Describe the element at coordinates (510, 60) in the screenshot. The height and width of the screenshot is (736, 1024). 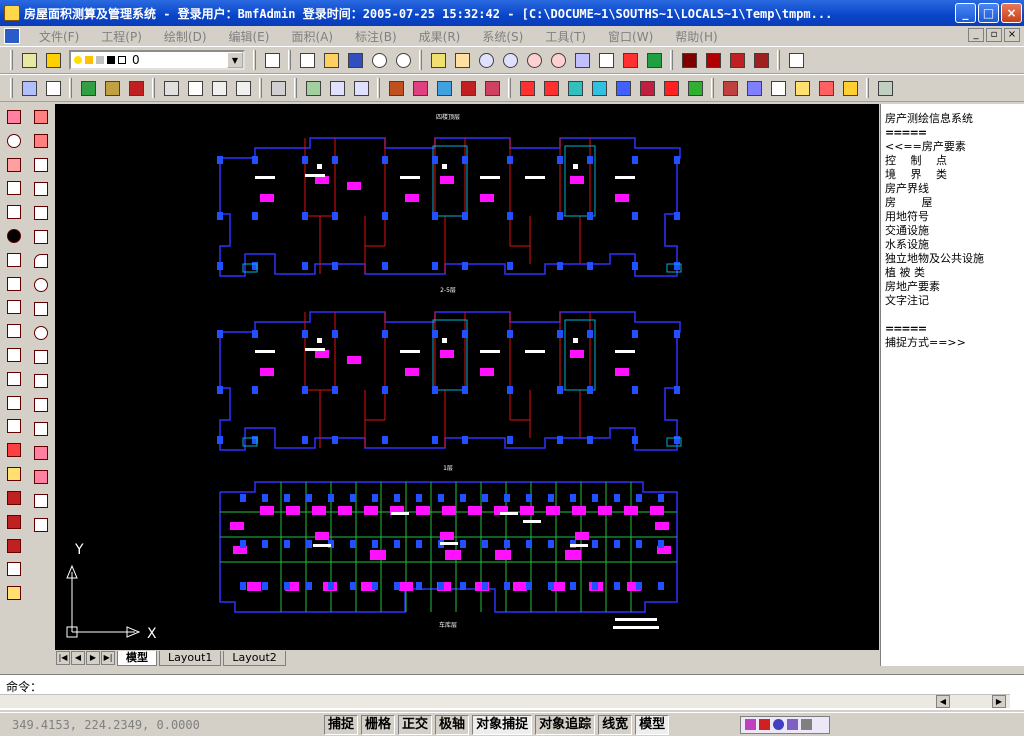
I see `zoom-out-icon` at that location.